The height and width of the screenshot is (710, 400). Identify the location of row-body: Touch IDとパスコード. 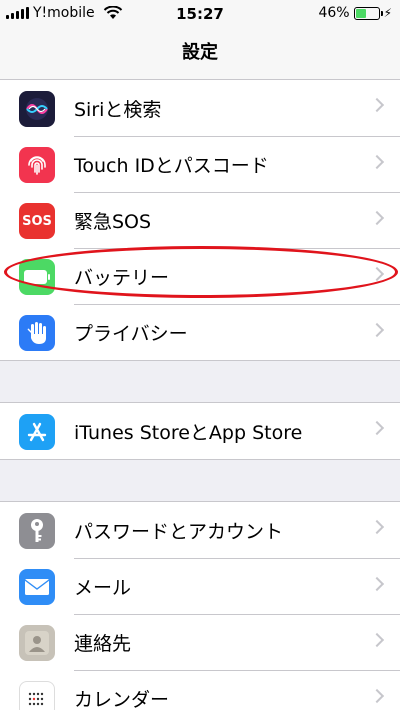
(237, 164).